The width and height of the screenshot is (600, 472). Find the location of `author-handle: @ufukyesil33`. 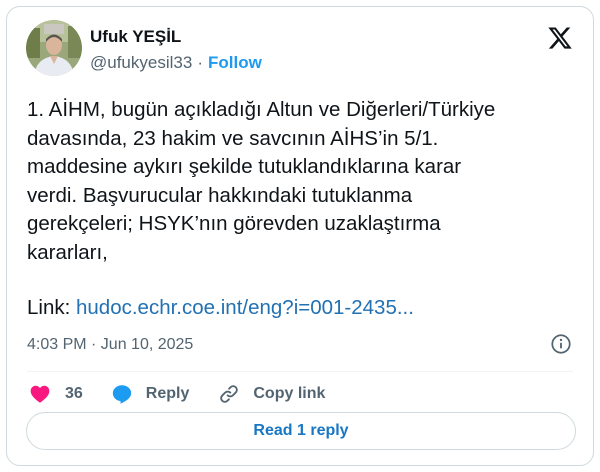

author-handle: @ufukyesil33 is located at coordinates (141, 63).